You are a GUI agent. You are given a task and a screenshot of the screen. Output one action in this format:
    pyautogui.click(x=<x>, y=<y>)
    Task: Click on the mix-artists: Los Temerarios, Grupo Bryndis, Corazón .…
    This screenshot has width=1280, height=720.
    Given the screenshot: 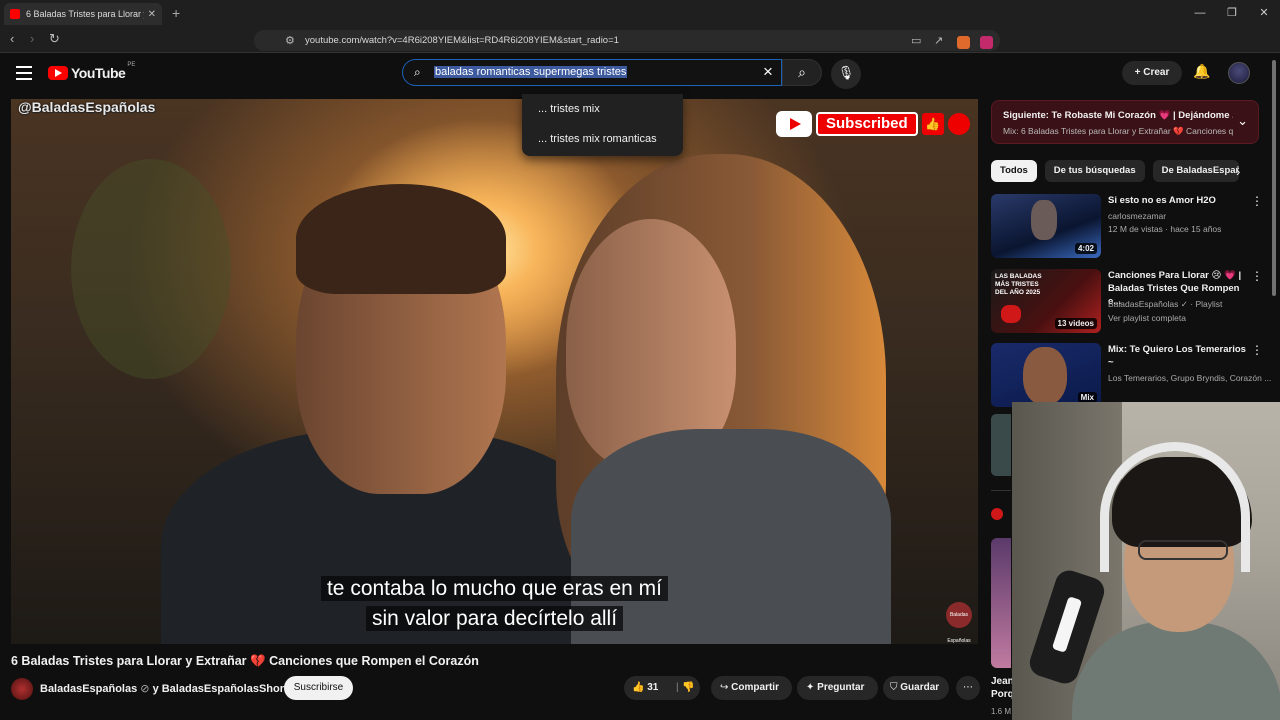 What is the action you would take?
    pyautogui.click(x=1190, y=378)
    